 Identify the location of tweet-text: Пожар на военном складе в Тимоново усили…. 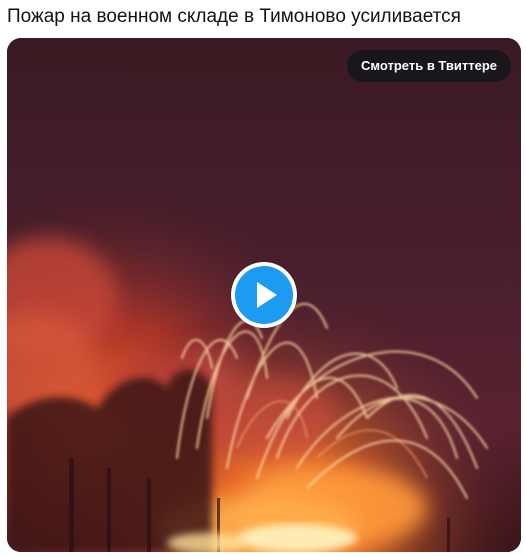
(234, 16).